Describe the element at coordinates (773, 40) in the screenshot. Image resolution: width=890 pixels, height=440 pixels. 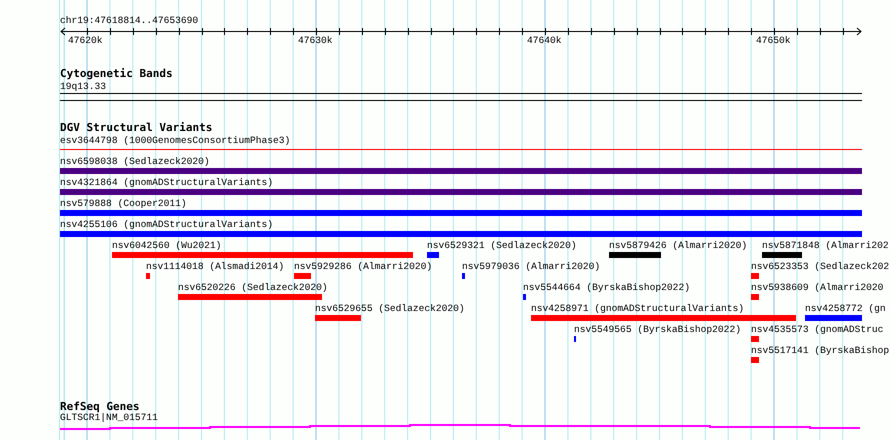
I see `tick-label: 47650k` at that location.